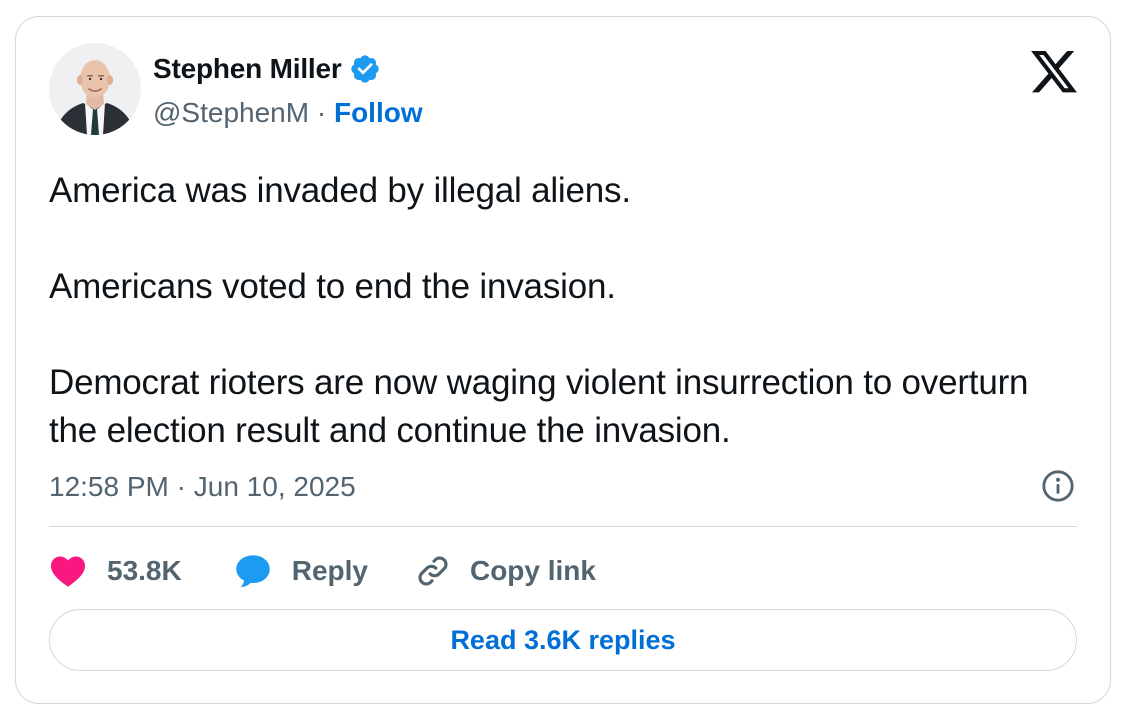 The height and width of the screenshot is (722, 1124). I want to click on verified-badge-icon, so click(364, 69).